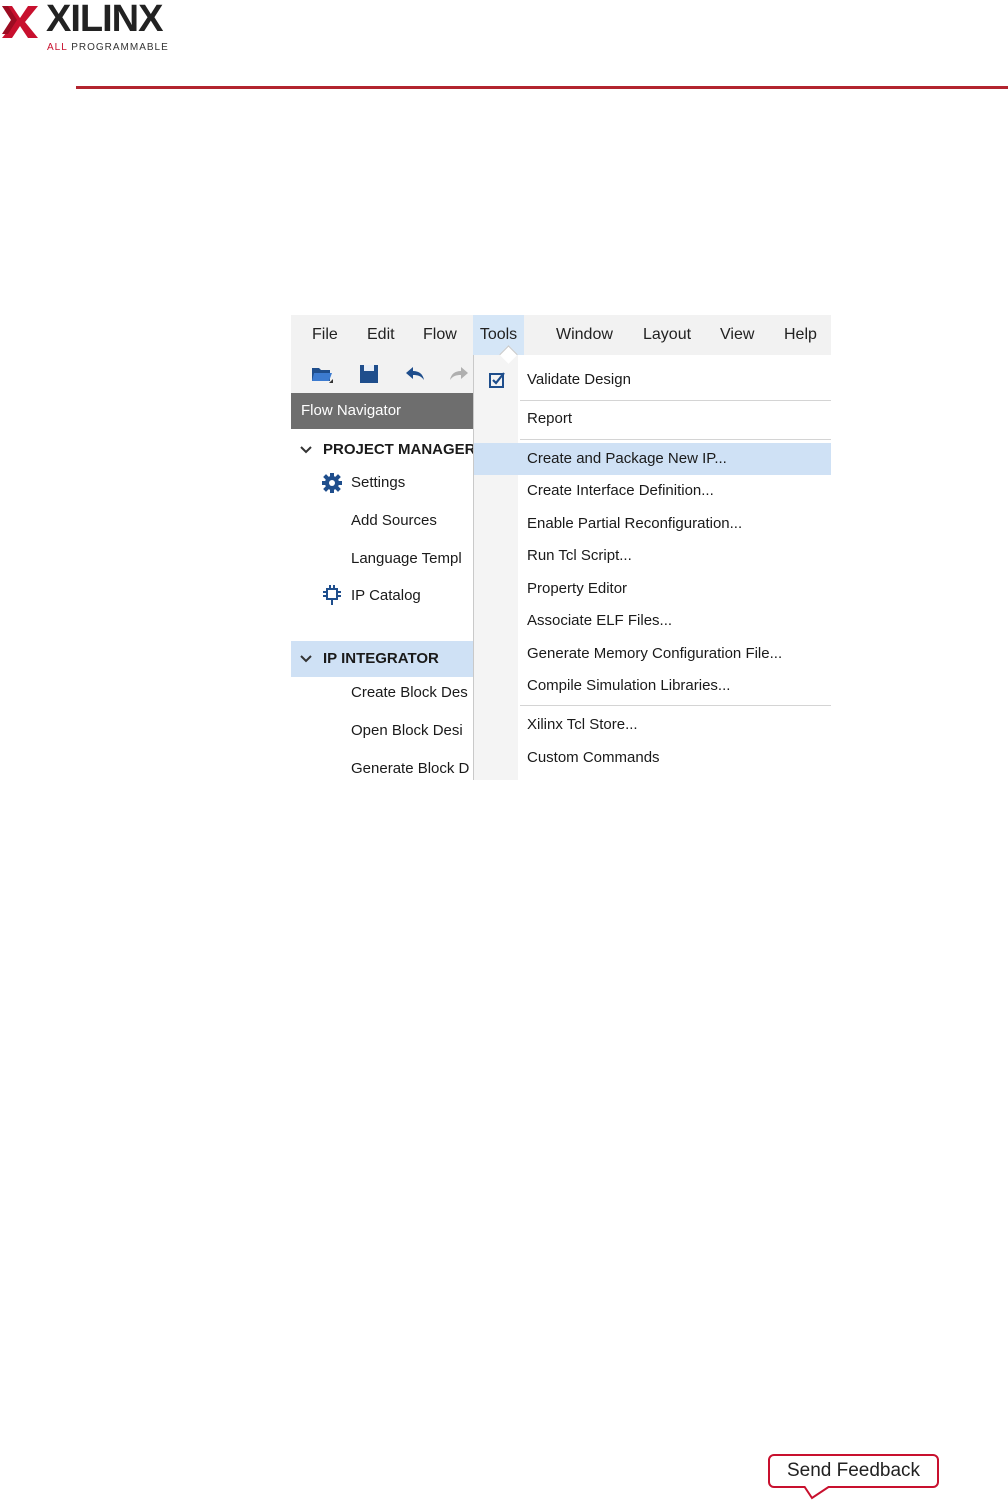 The width and height of the screenshot is (1008, 1510). Describe the element at coordinates (652, 380) in the screenshot. I see `menu-item-validate-design: Validate Design` at that location.